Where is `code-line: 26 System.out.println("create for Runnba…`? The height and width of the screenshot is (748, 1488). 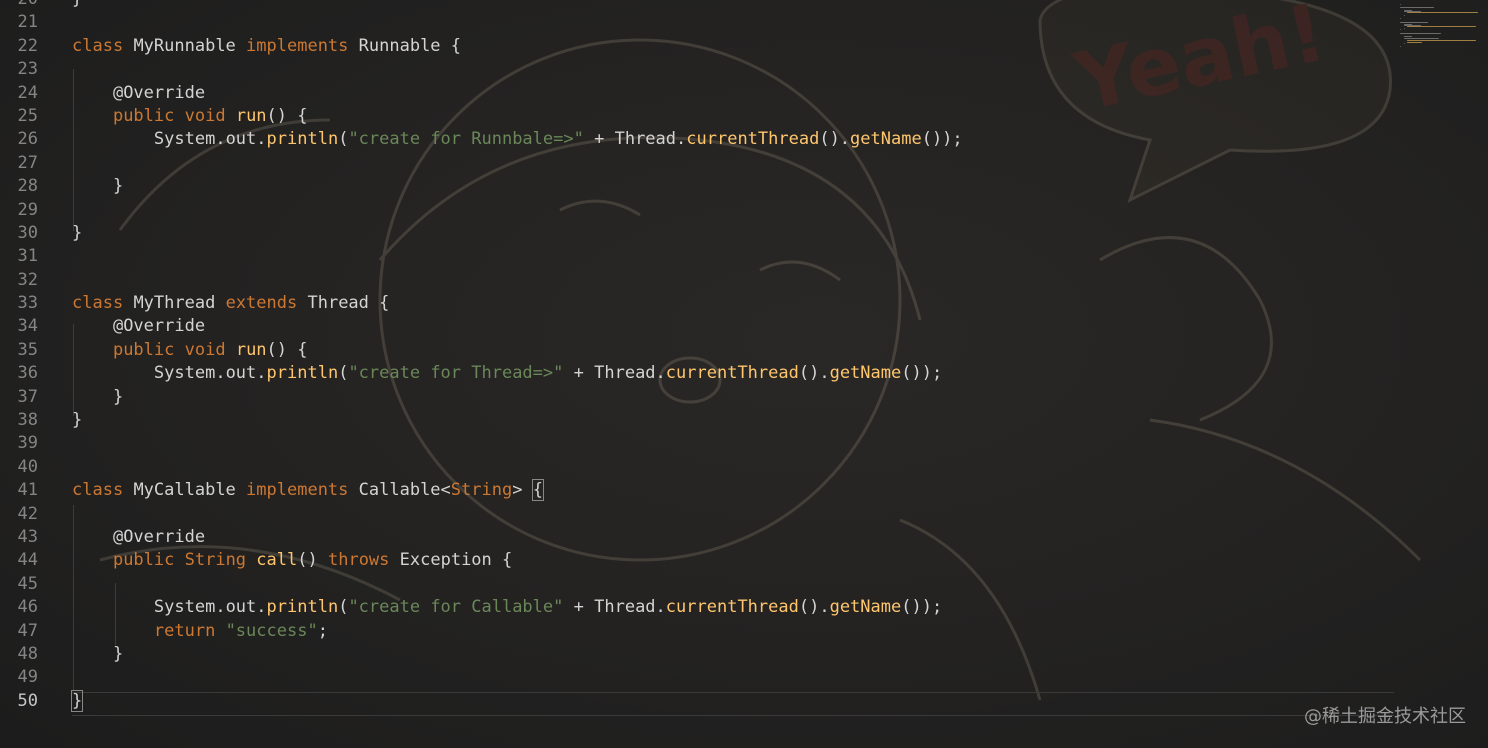 code-line: 26 System.out.println("create for Runnba… is located at coordinates (700, 139).